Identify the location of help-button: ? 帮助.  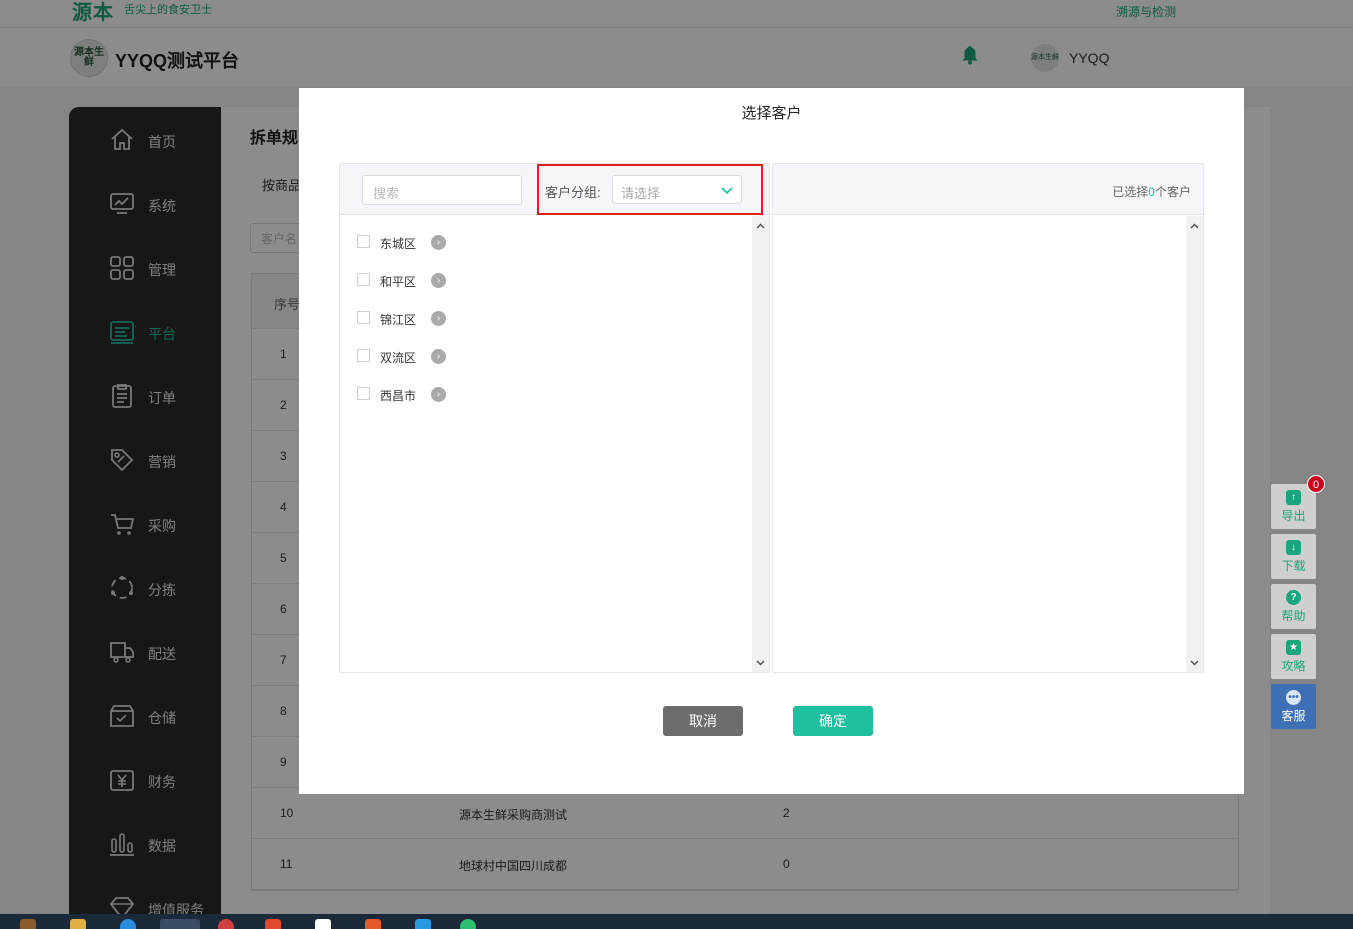
(1293, 606).